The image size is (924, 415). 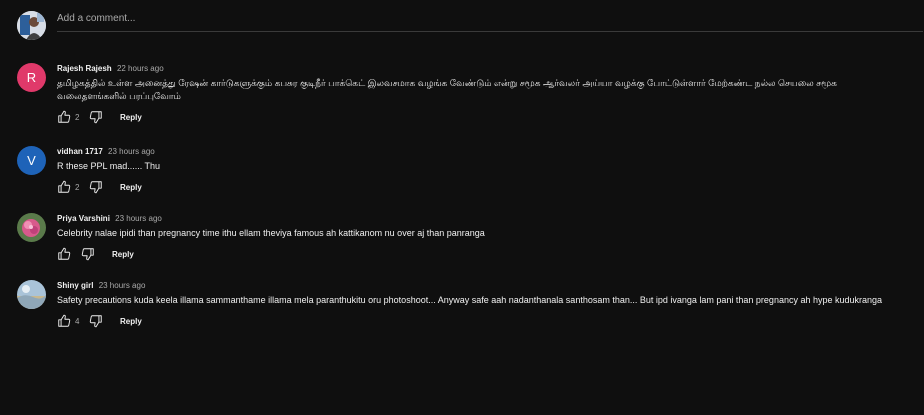 I want to click on avatar-letter: R, so click(x=31, y=77).